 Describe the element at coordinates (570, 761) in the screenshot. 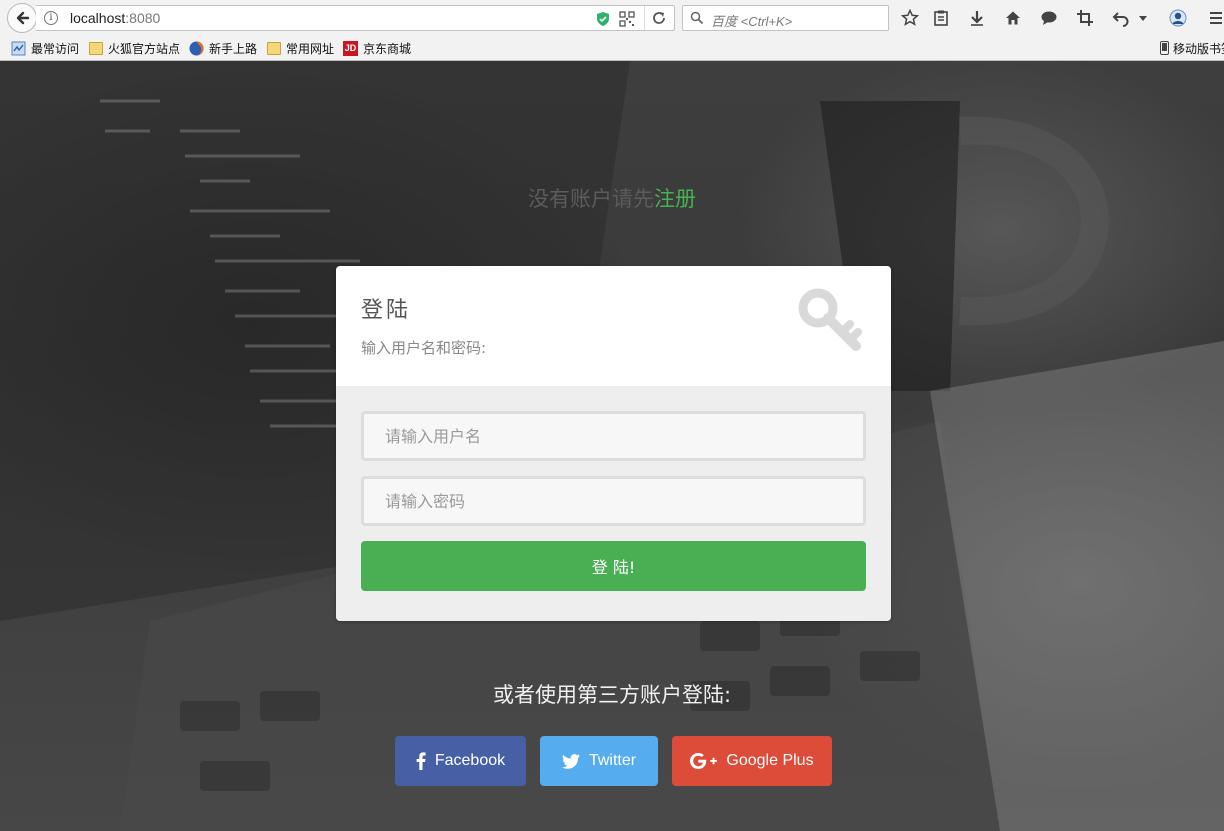

I see `twitter-icon` at that location.